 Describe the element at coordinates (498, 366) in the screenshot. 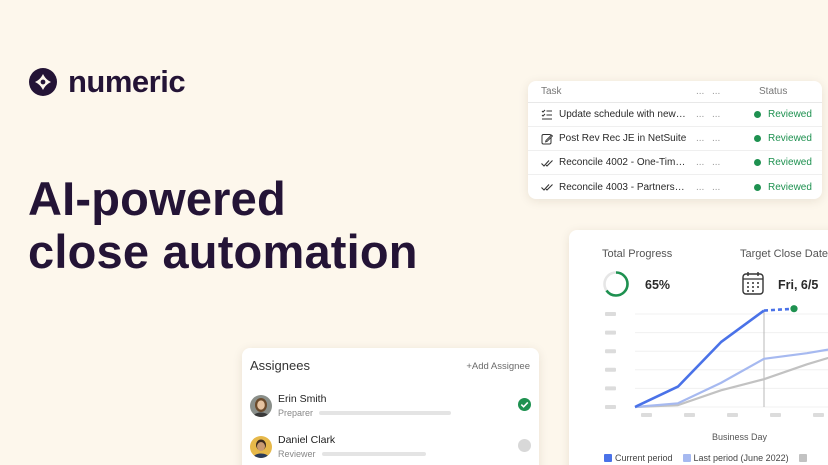

I see `add-assignee-button: +Add Assignee` at that location.